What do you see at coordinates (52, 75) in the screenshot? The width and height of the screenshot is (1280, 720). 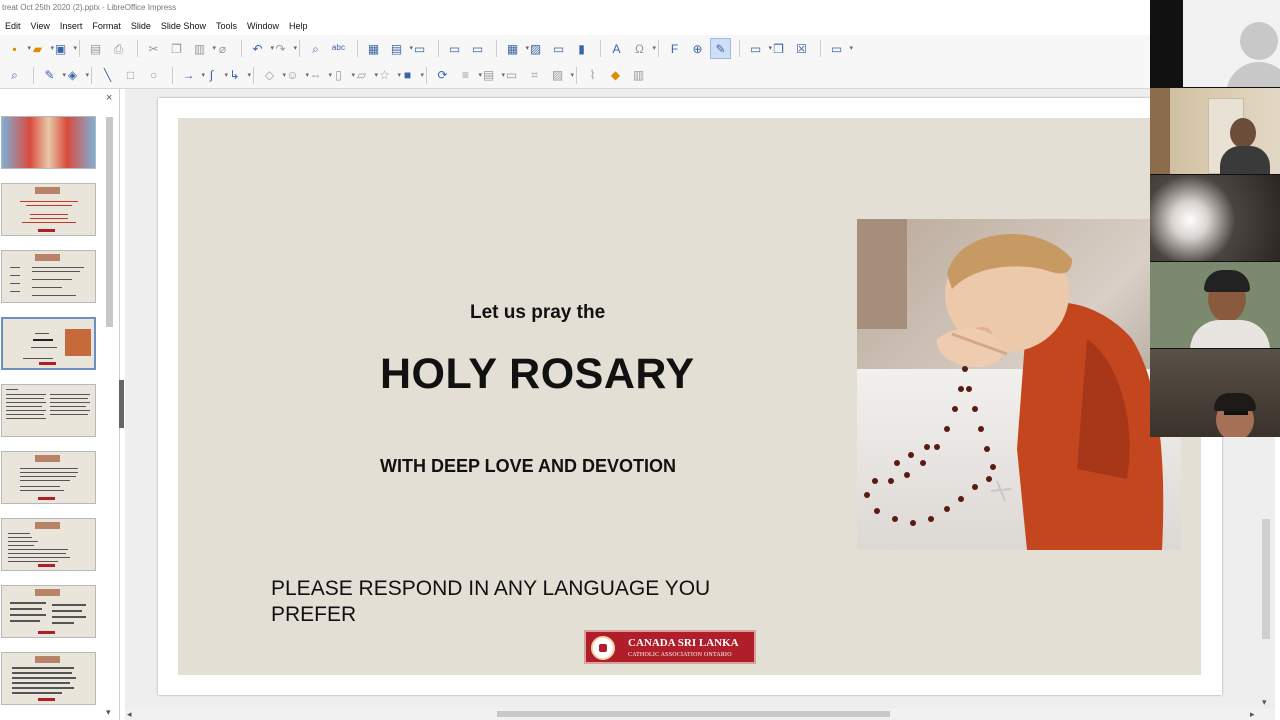 I see `line-color-icon: ✎` at bounding box center [52, 75].